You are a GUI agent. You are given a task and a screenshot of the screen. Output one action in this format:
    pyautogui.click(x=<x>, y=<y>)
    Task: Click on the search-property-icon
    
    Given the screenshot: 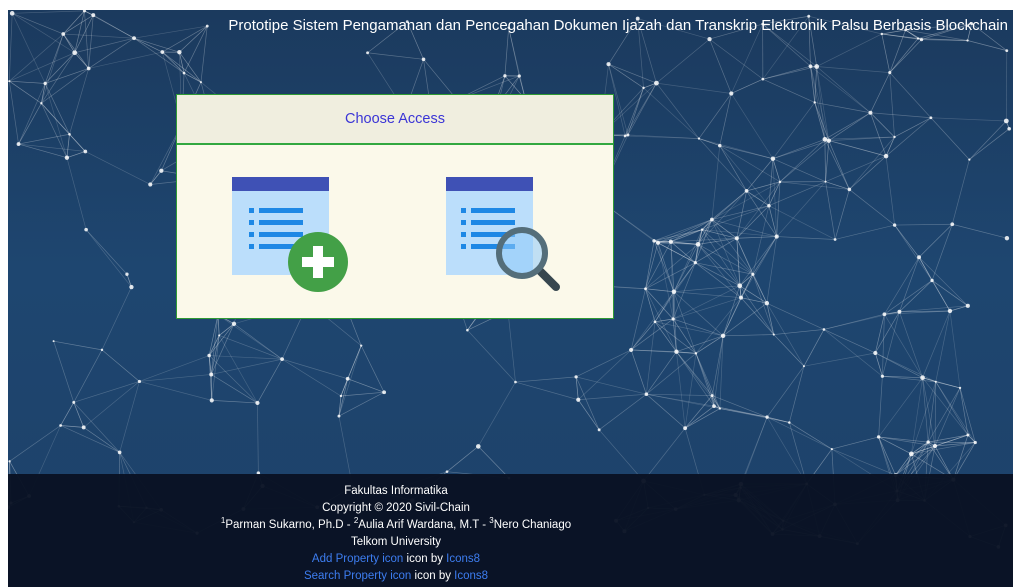 What is the action you would take?
    pyautogui.click(x=503, y=234)
    